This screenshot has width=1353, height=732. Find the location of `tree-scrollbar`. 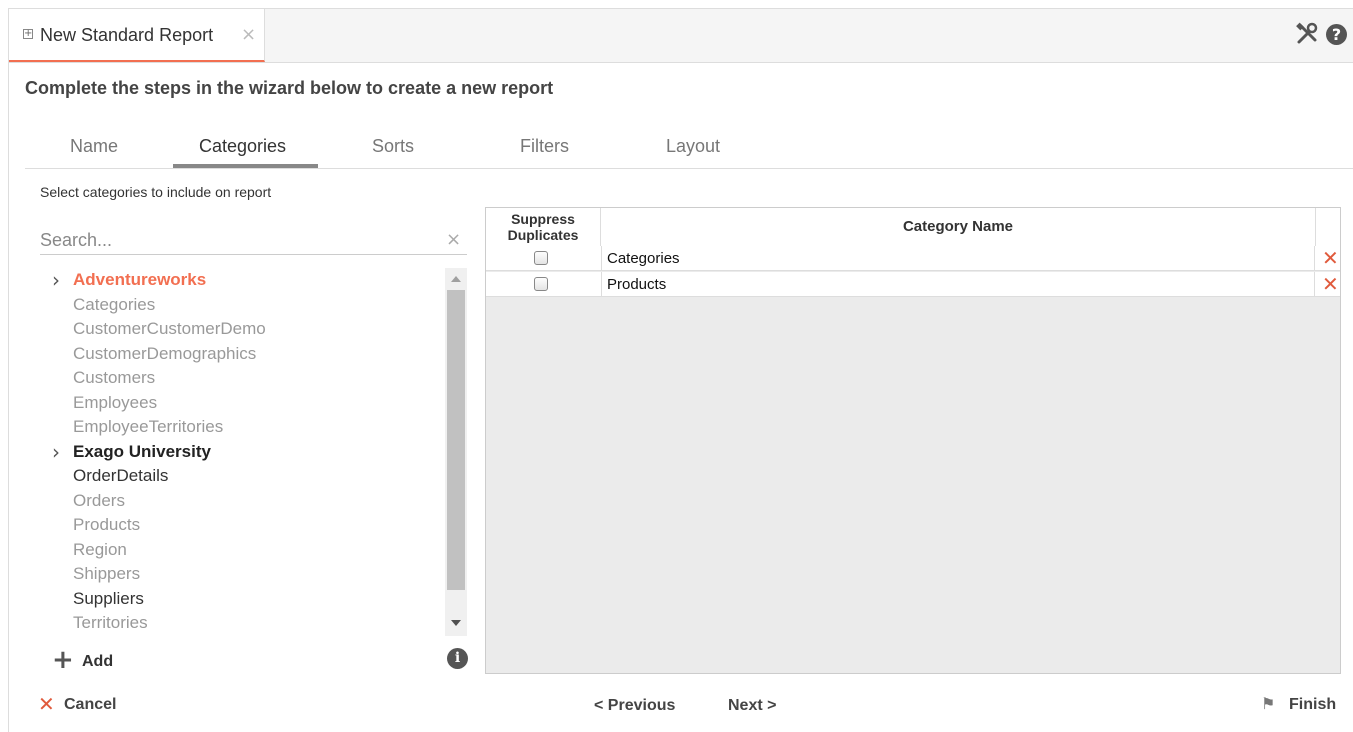

tree-scrollbar is located at coordinates (456, 452).